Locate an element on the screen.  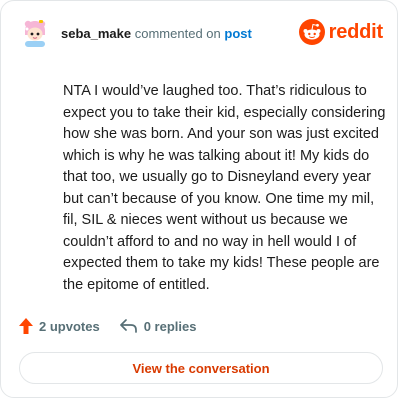
reddit-wordmark: reddit is located at coordinates (356, 31).